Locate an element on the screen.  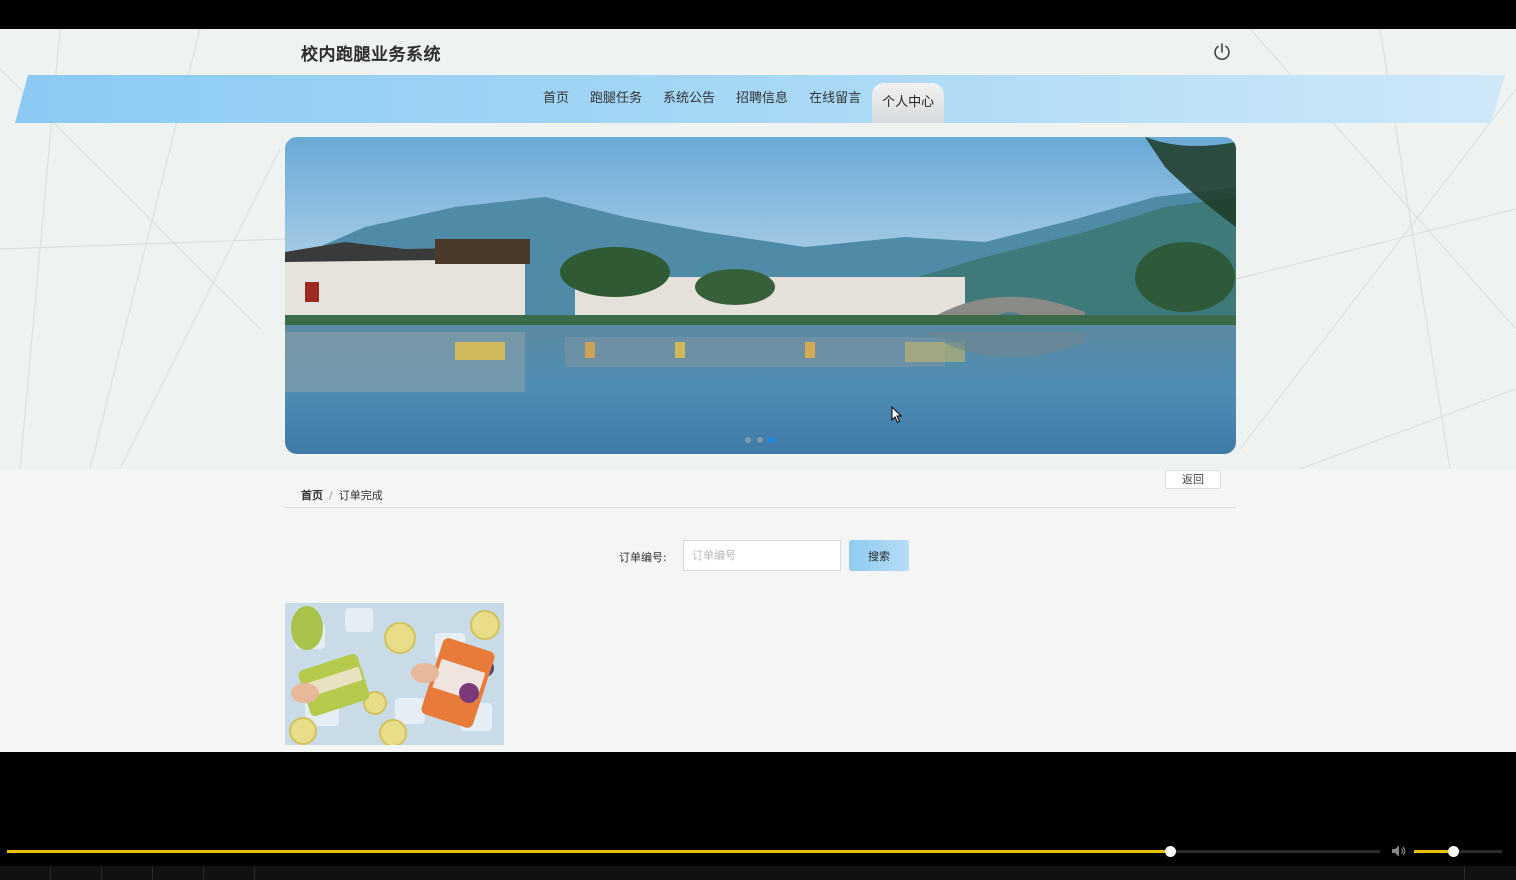
site-title: 校内跑腿业务系统 is located at coordinates (371, 55).